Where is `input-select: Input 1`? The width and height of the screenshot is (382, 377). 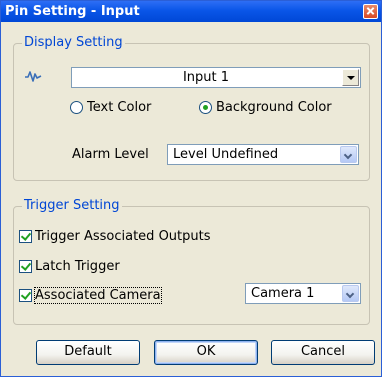
input-select: Input 1 is located at coordinates (216, 77).